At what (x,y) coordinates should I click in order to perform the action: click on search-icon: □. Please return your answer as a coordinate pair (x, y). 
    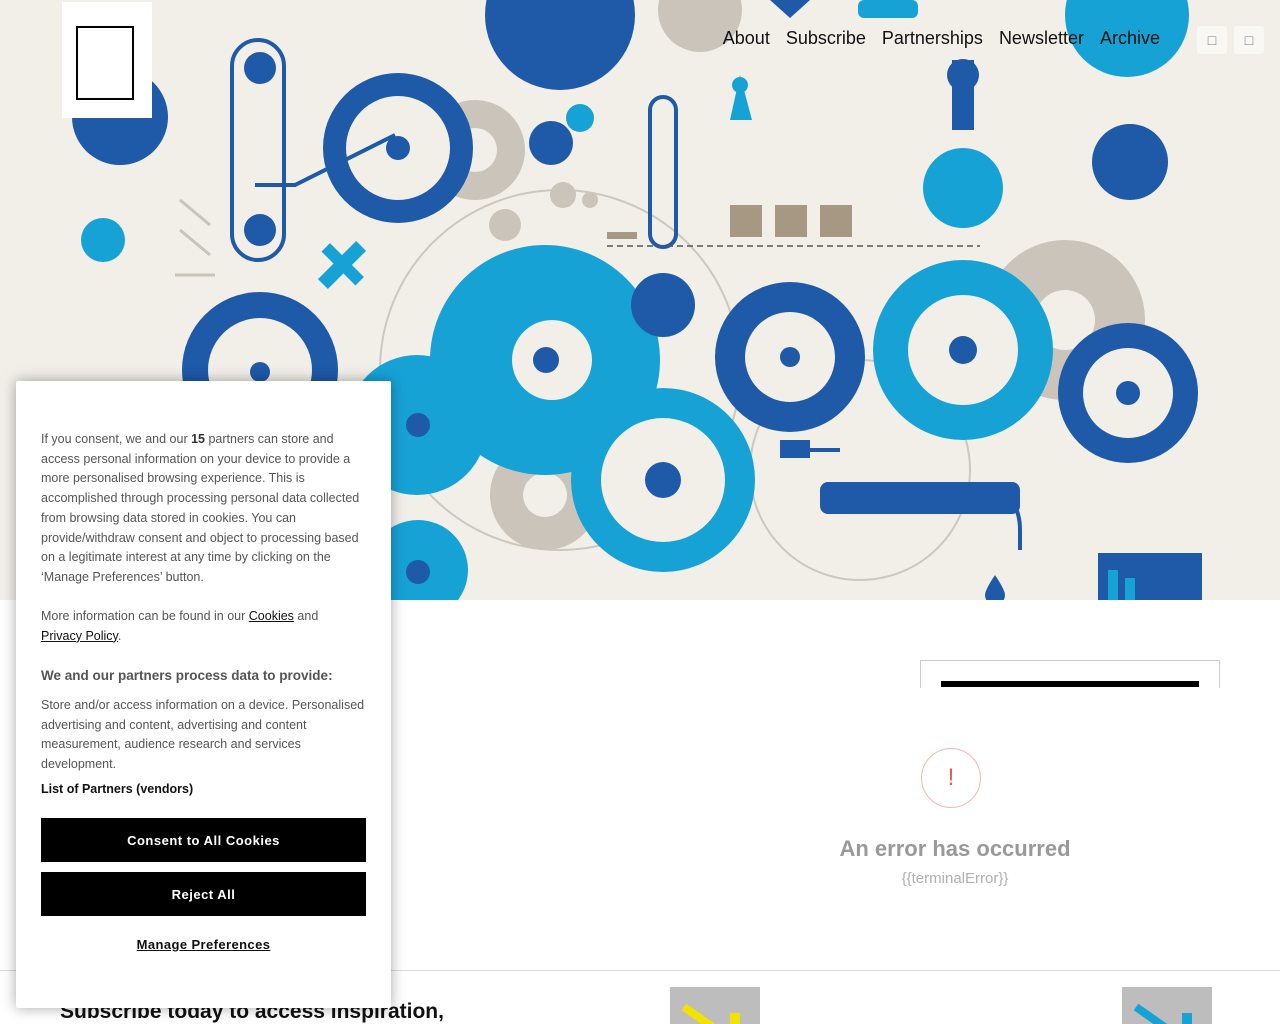
    Looking at the image, I should click on (1212, 40).